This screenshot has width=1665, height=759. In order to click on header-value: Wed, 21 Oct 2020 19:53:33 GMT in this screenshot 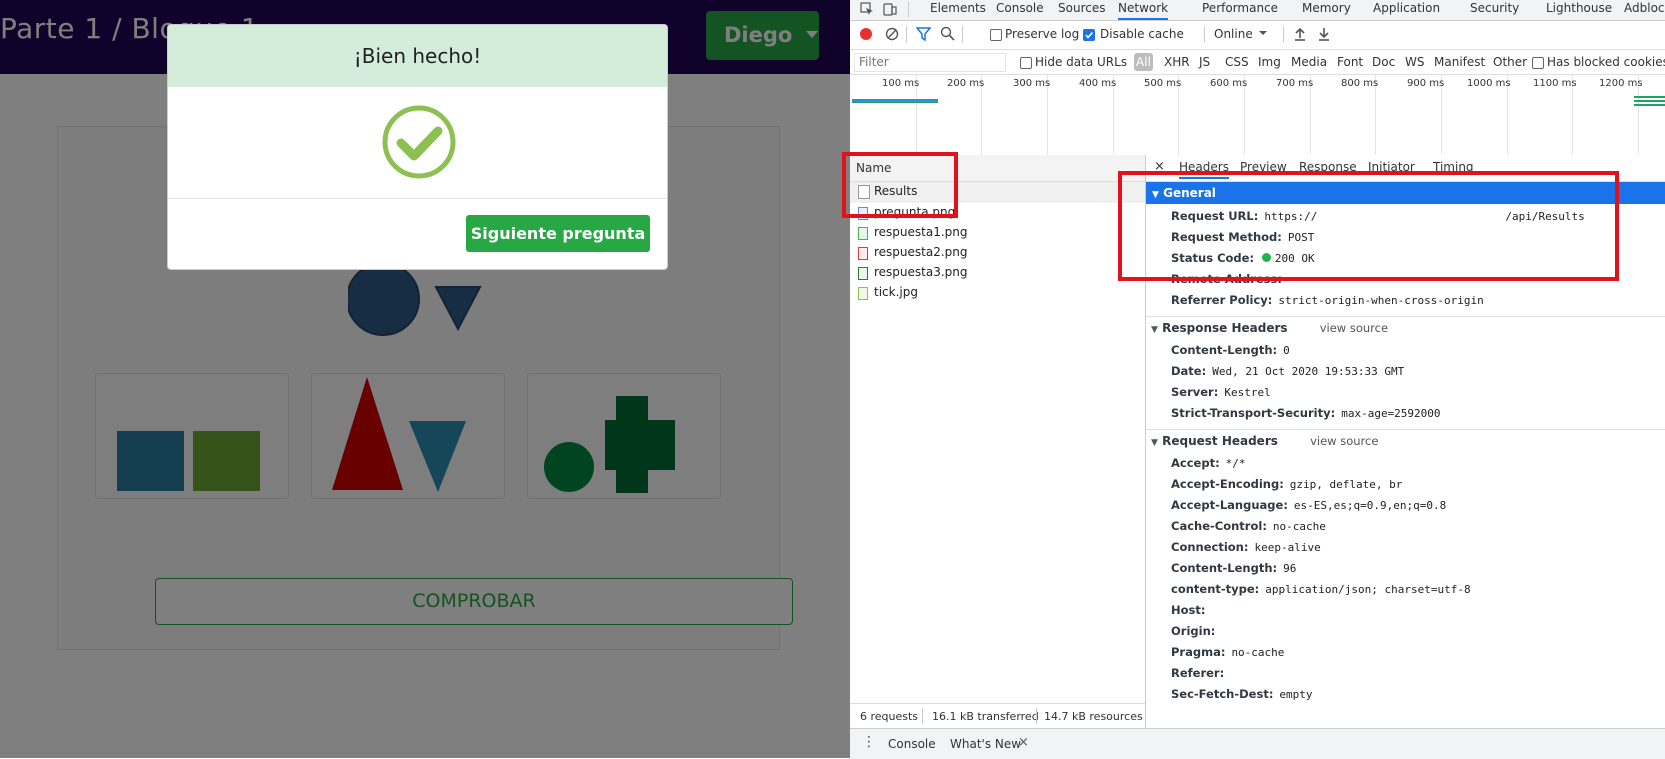, I will do `click(1308, 371)`.